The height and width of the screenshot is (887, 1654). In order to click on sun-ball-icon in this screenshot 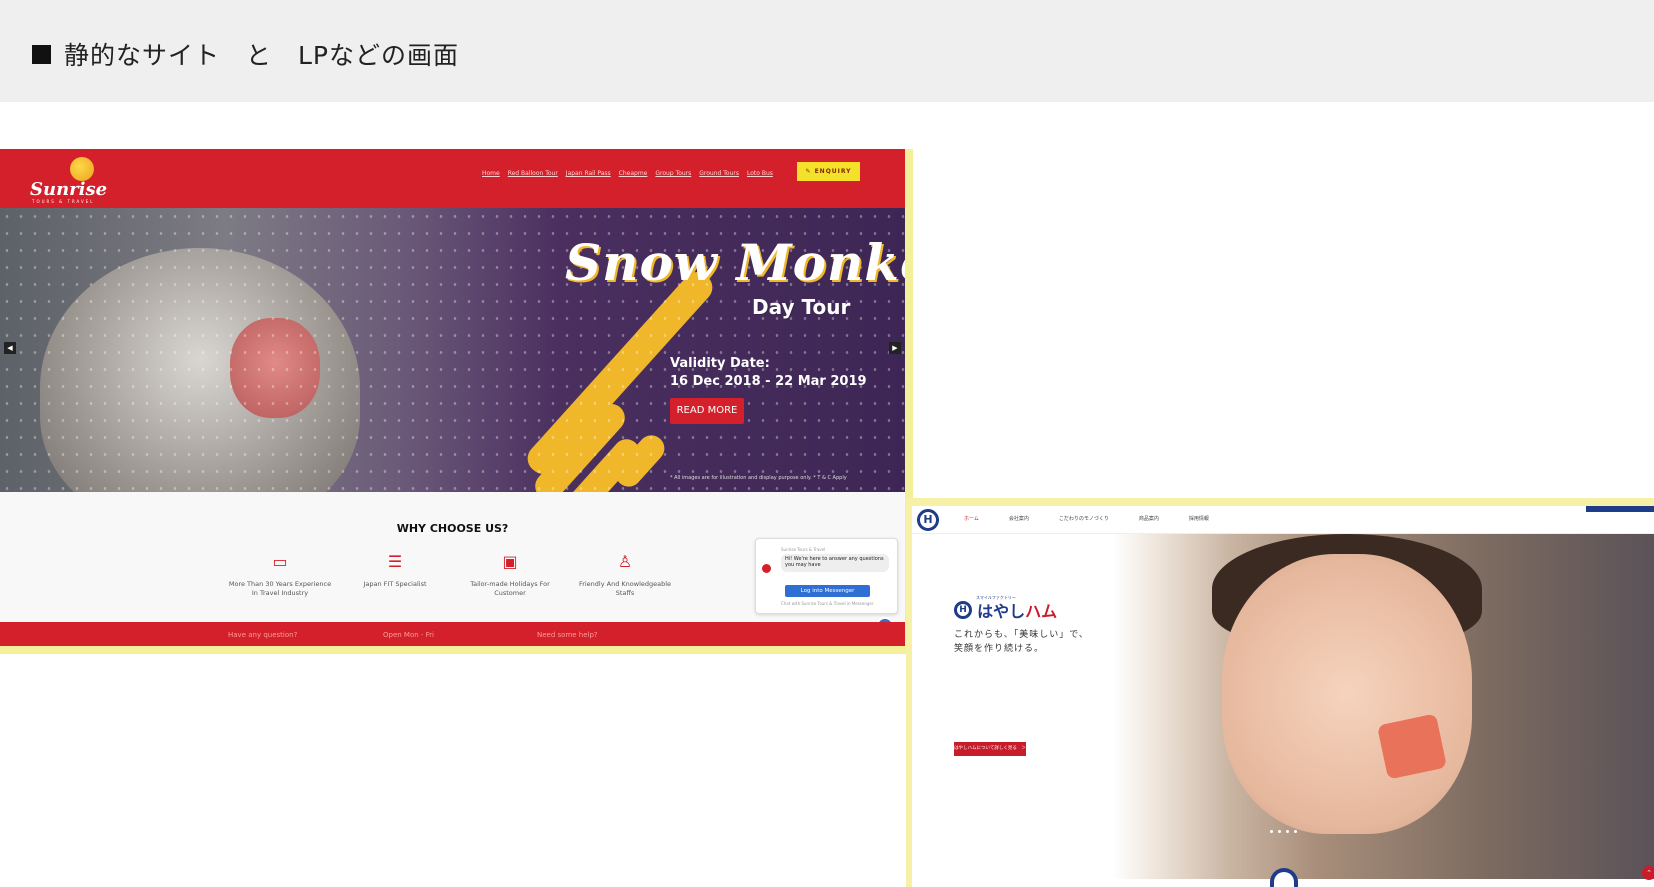, I will do `click(82, 169)`.